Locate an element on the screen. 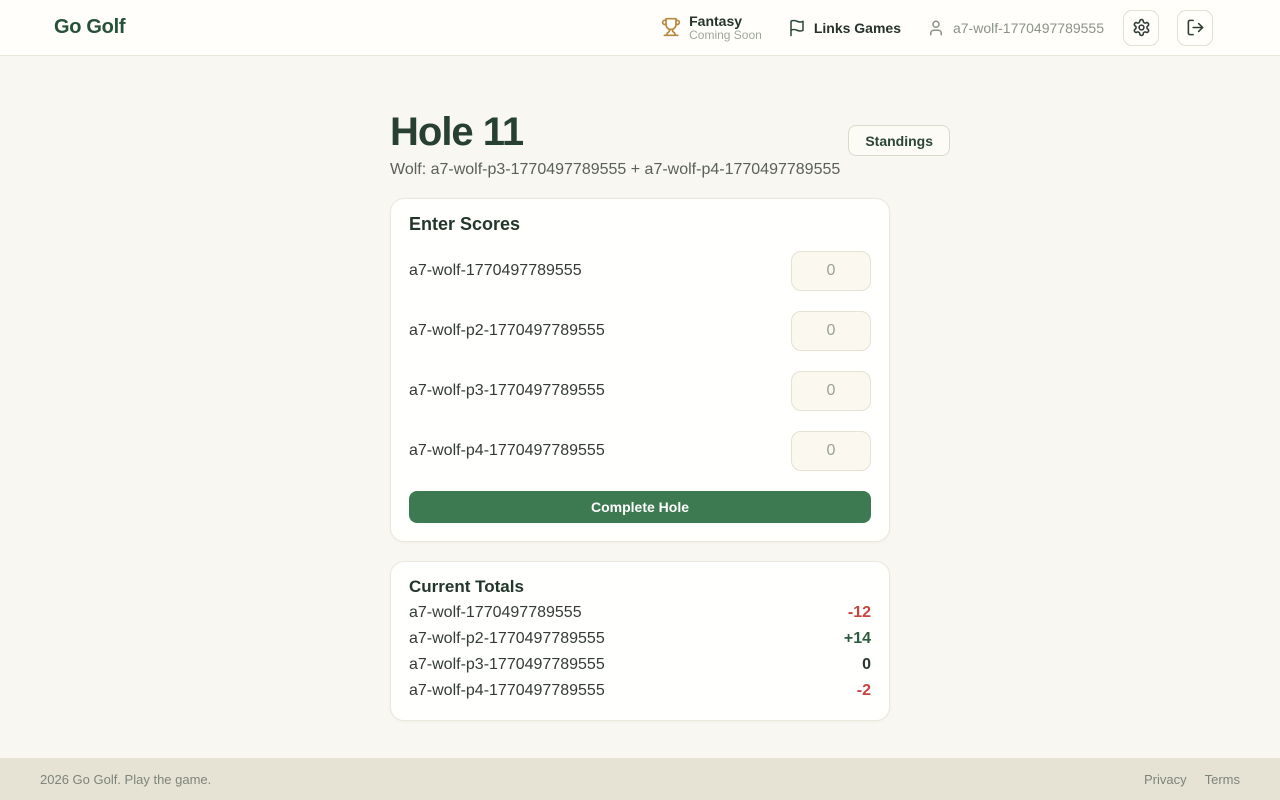  nav-item-fantasy: Fantasy Coming Soon is located at coordinates (711, 28).